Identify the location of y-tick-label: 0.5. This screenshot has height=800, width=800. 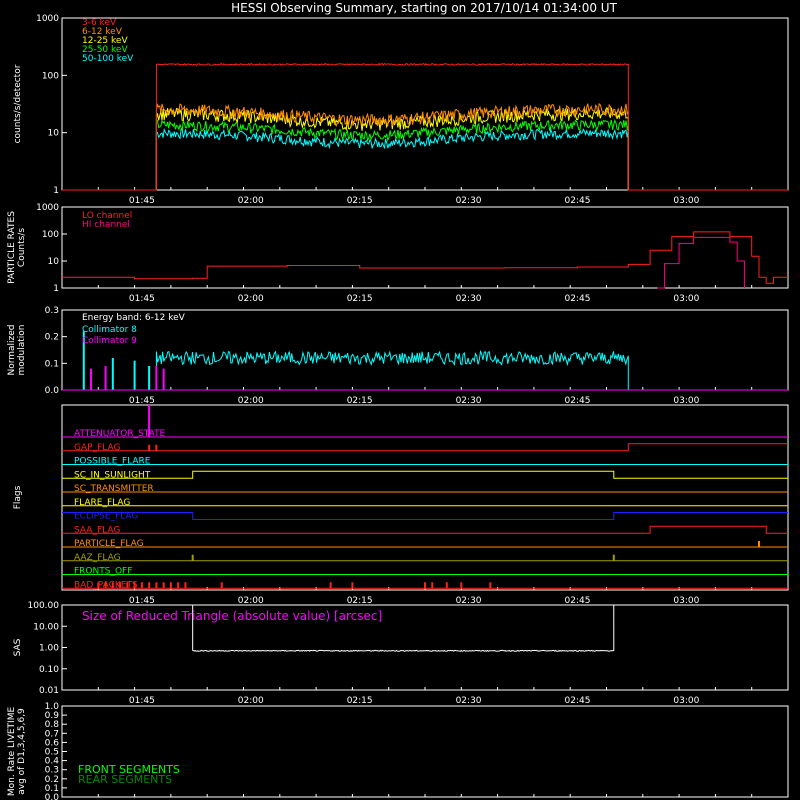
(52, 753).